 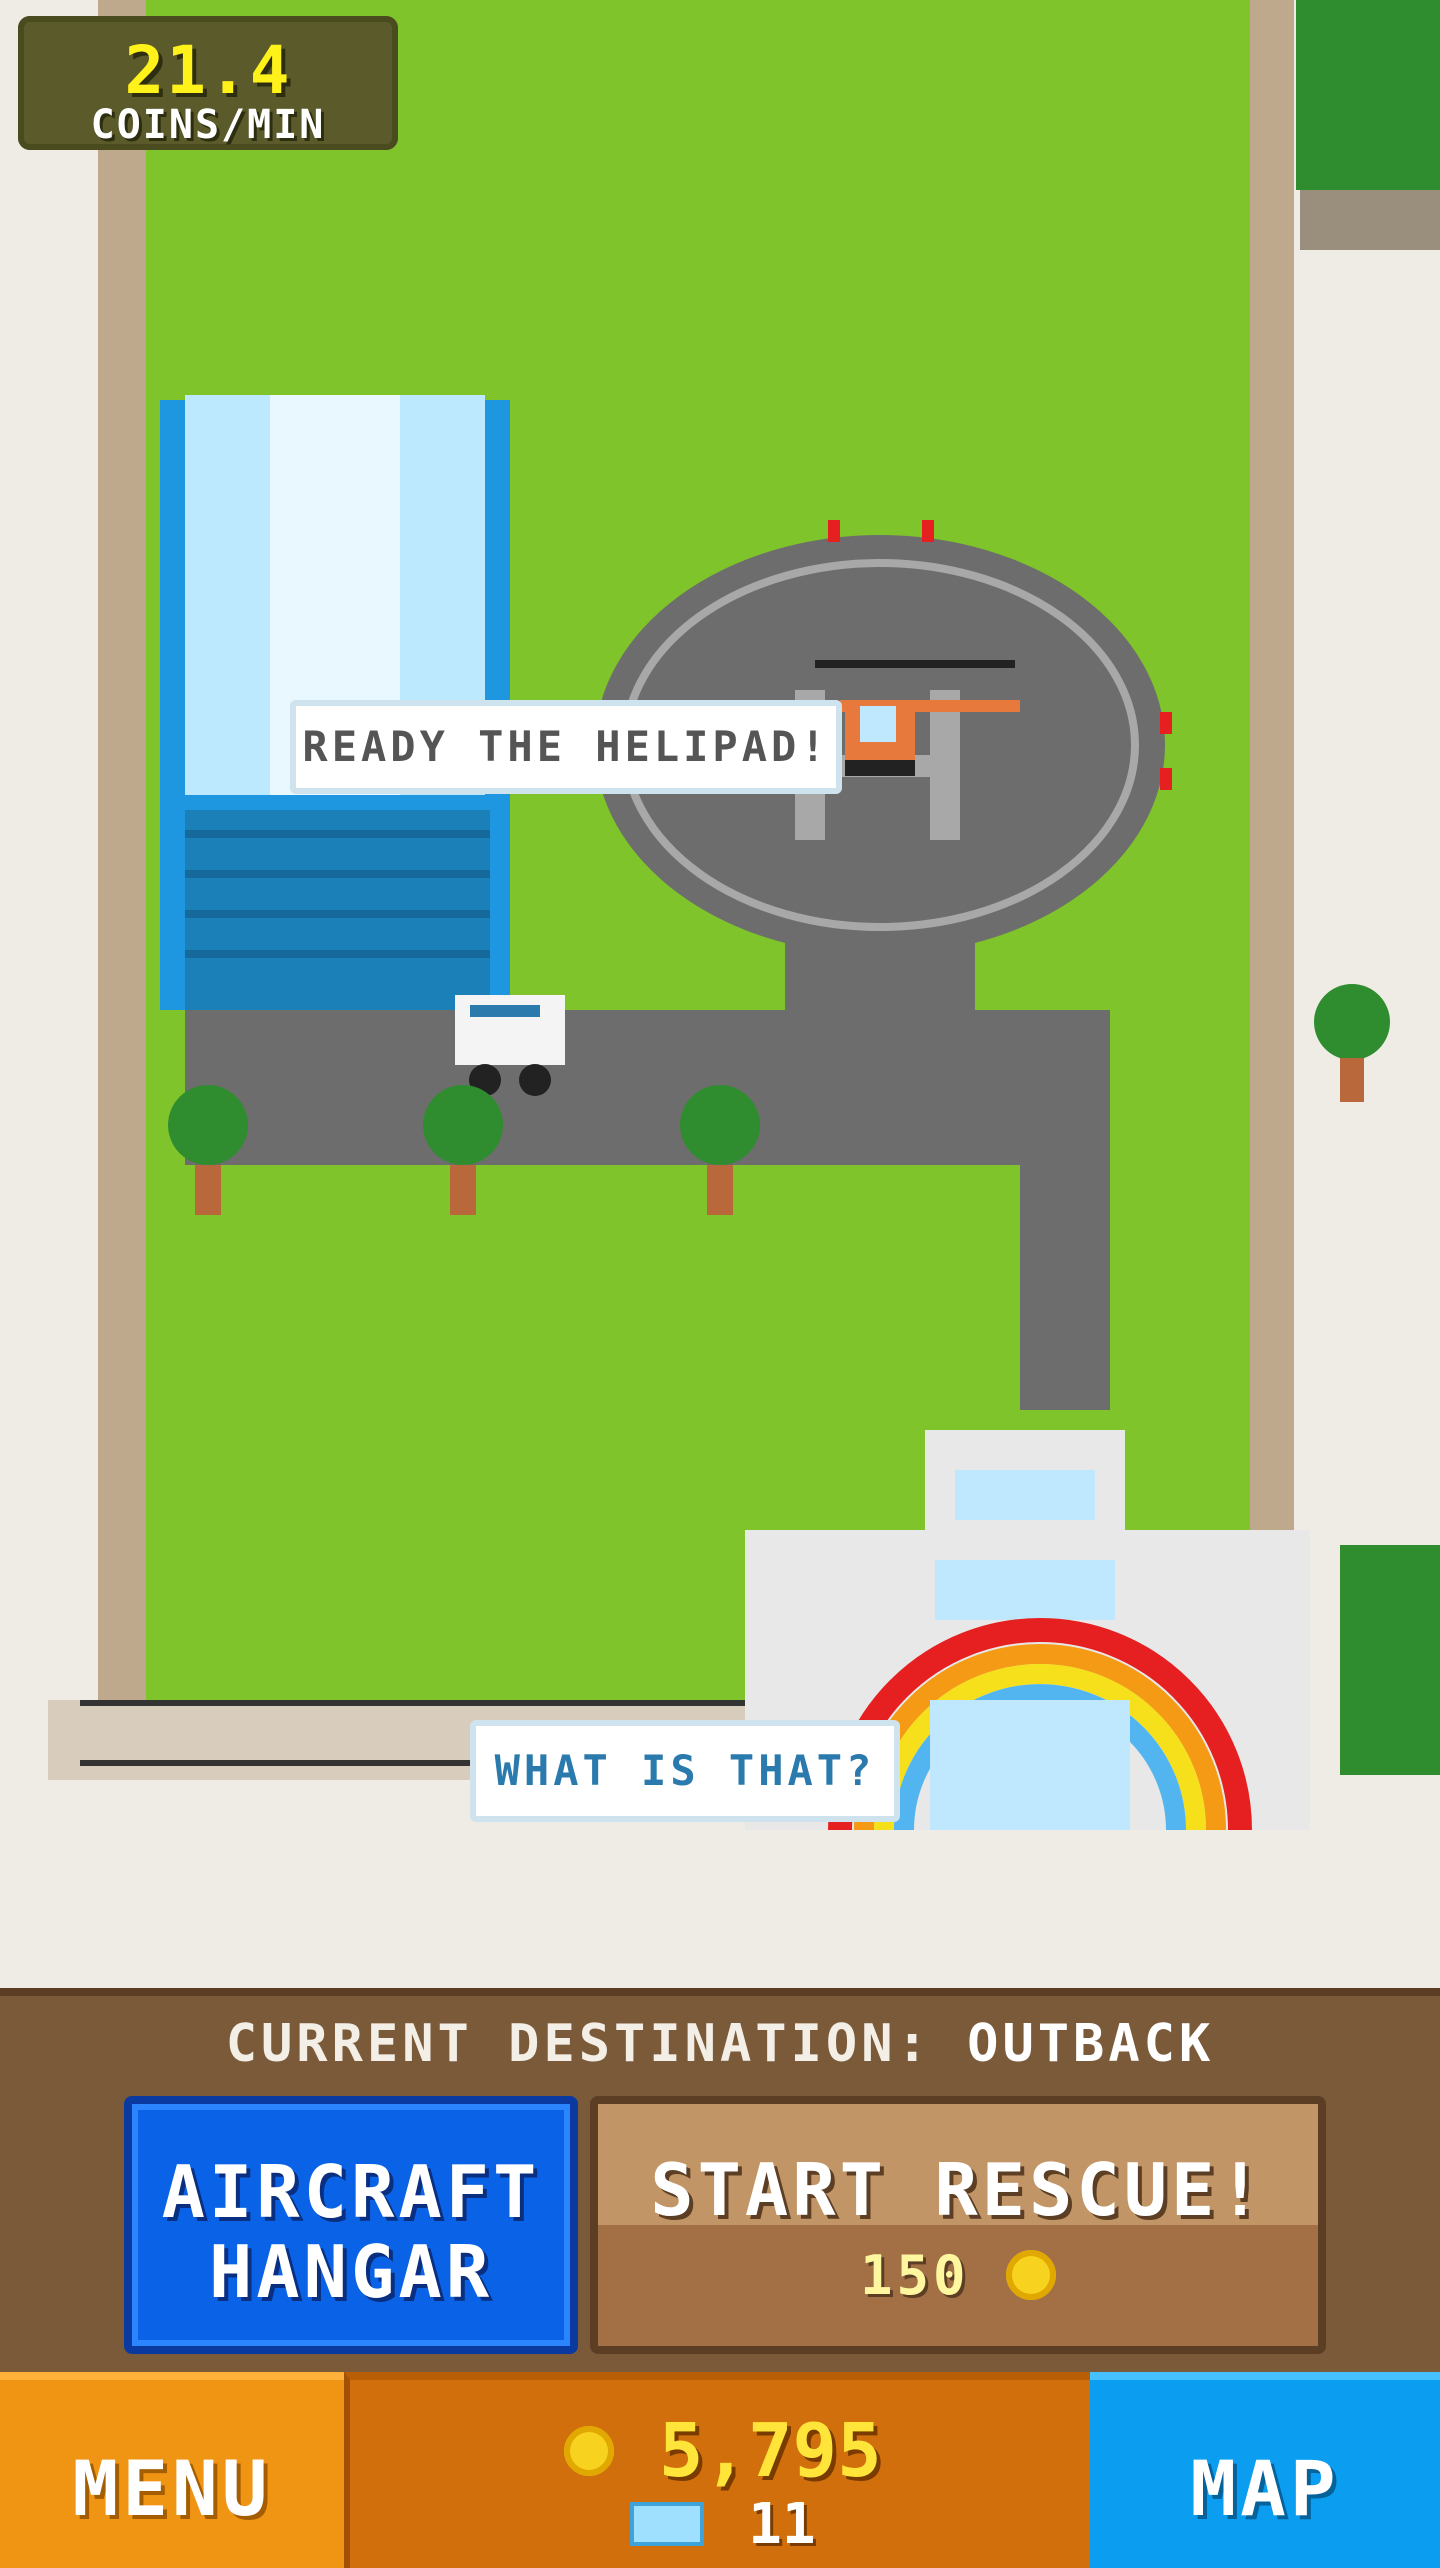 What do you see at coordinates (667, 2523) in the screenshot?
I see `gem-icon` at bounding box center [667, 2523].